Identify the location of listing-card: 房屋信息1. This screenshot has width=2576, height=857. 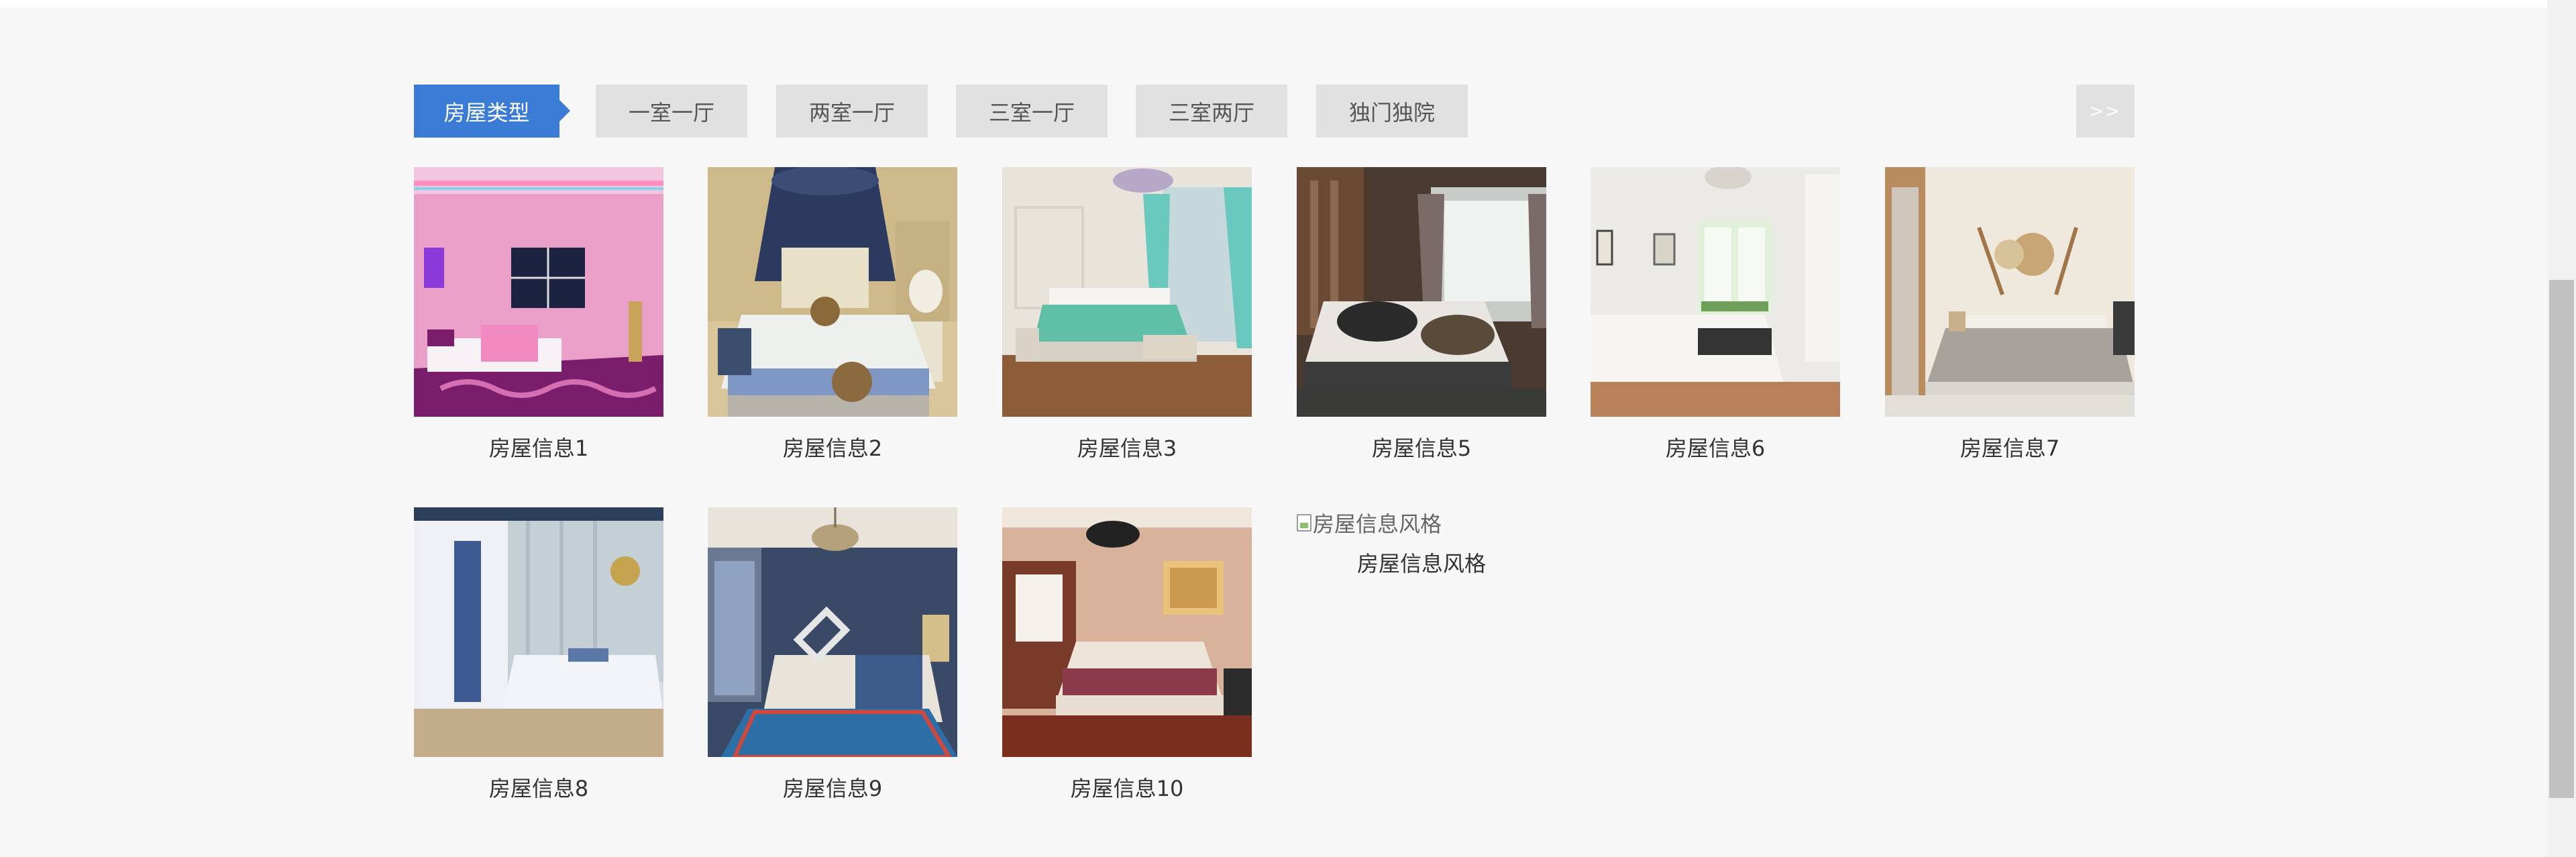
(538, 322).